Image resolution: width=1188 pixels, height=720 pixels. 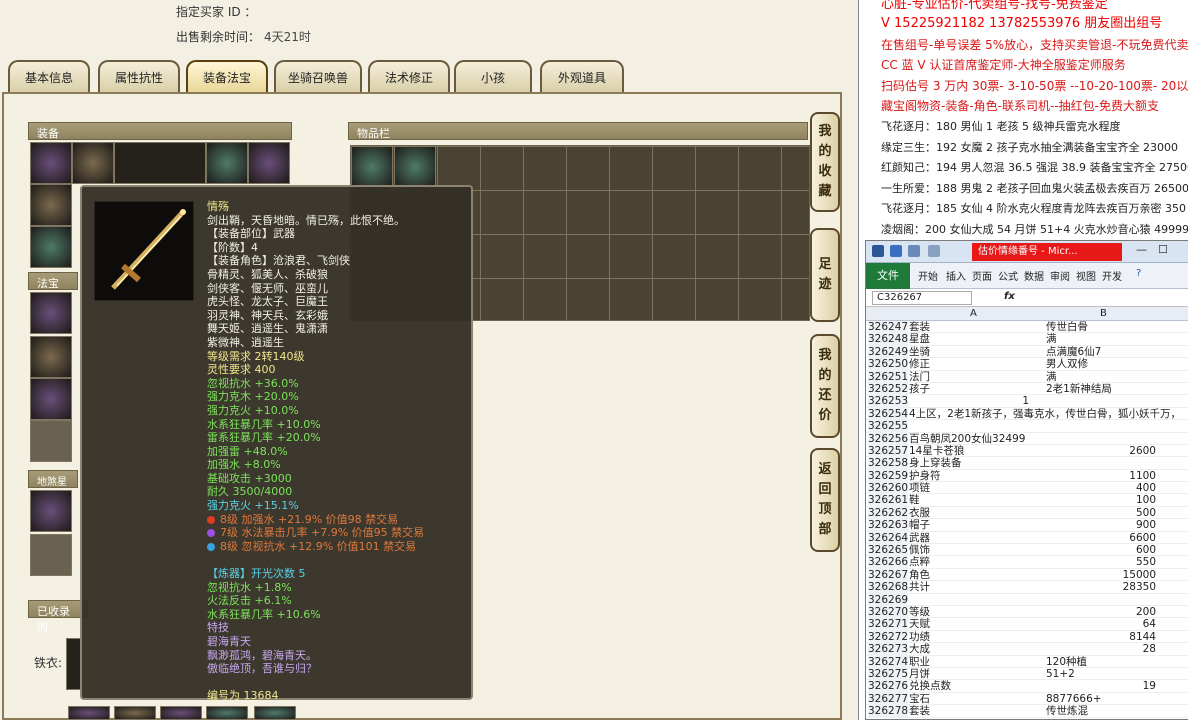 I want to click on ribbon-tab-data: 数据, so click(x=1034, y=275).